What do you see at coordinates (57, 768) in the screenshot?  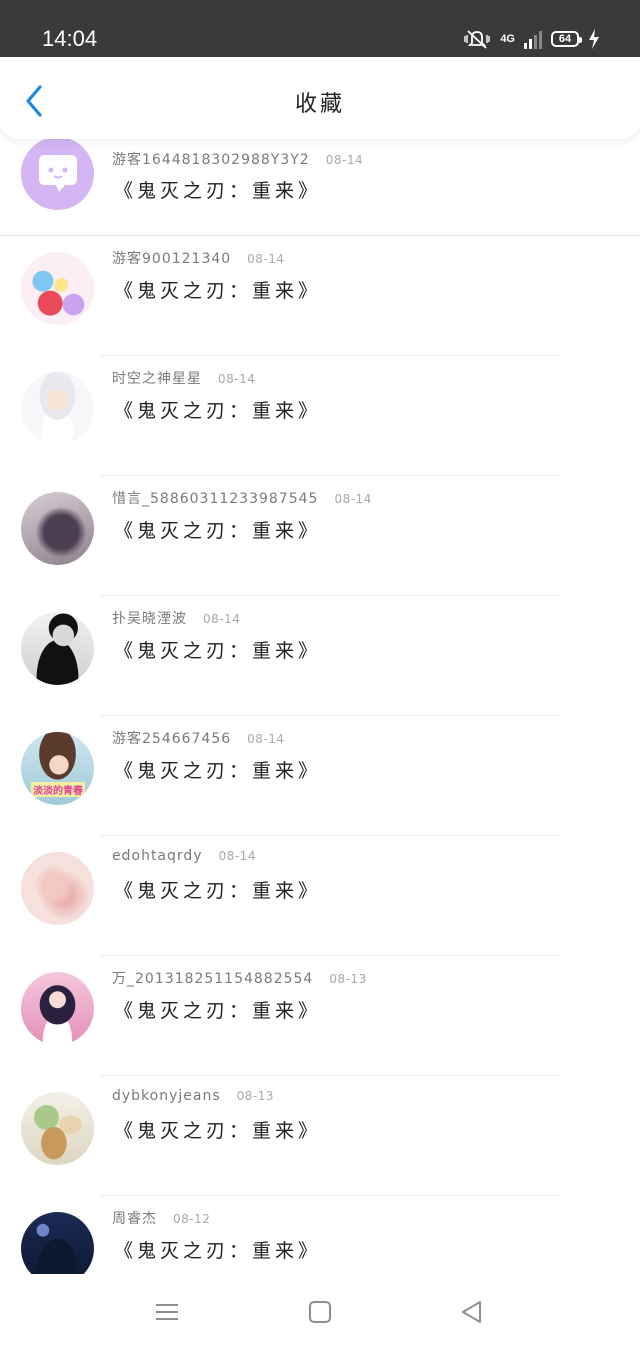 I see `avatar: 淡淡的青春` at bounding box center [57, 768].